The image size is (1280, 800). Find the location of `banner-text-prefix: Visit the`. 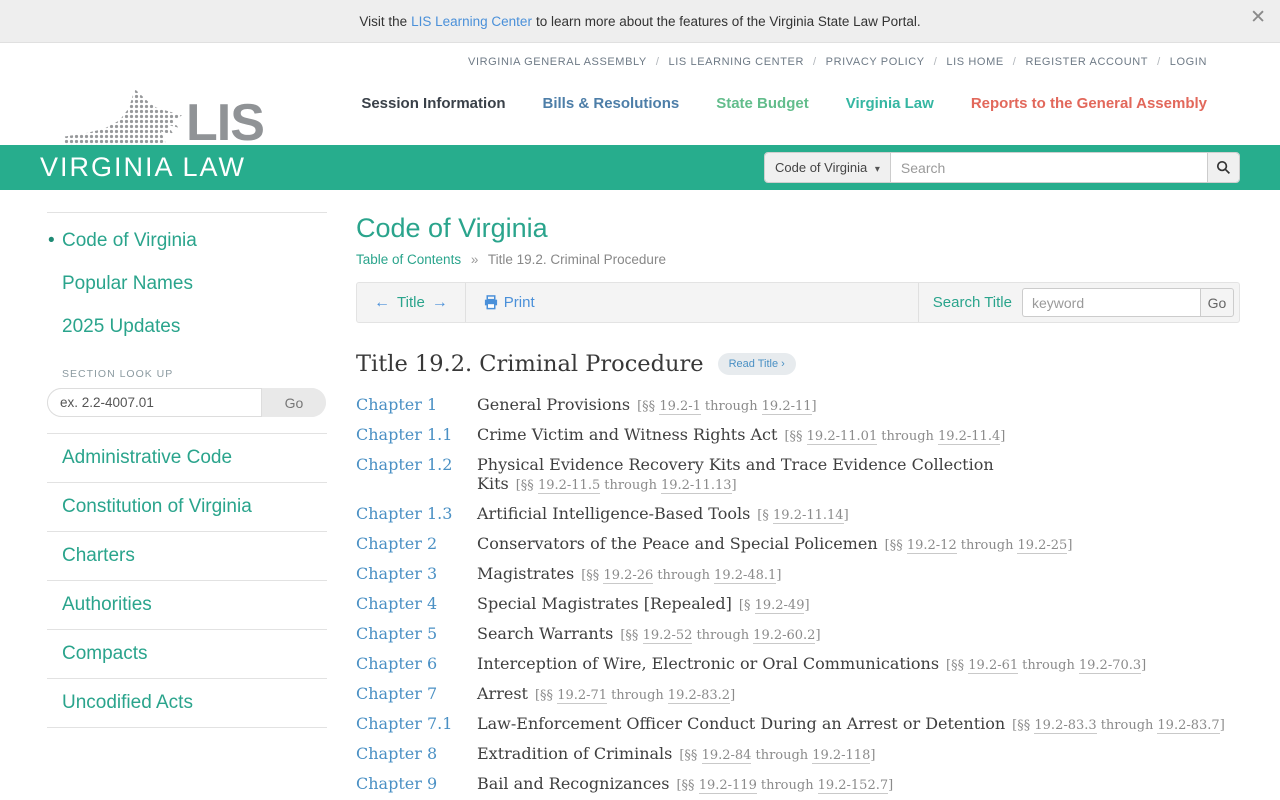

banner-text-prefix: Visit the is located at coordinates (383, 21).